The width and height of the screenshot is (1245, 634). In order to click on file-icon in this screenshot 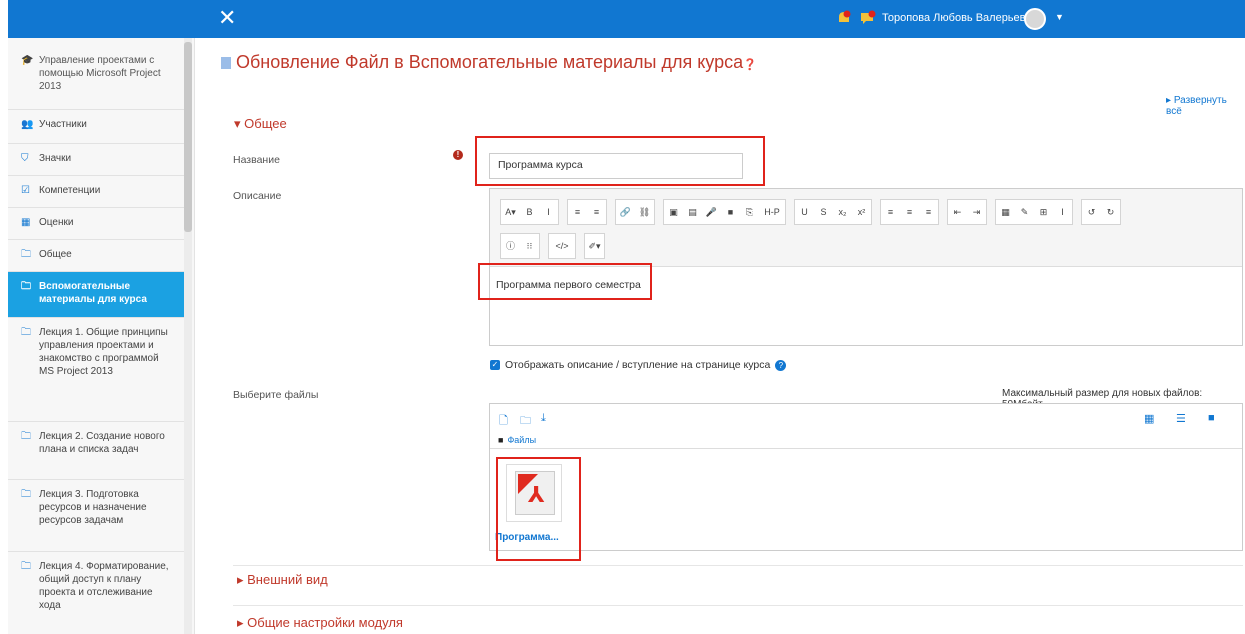, I will do `click(226, 63)`.